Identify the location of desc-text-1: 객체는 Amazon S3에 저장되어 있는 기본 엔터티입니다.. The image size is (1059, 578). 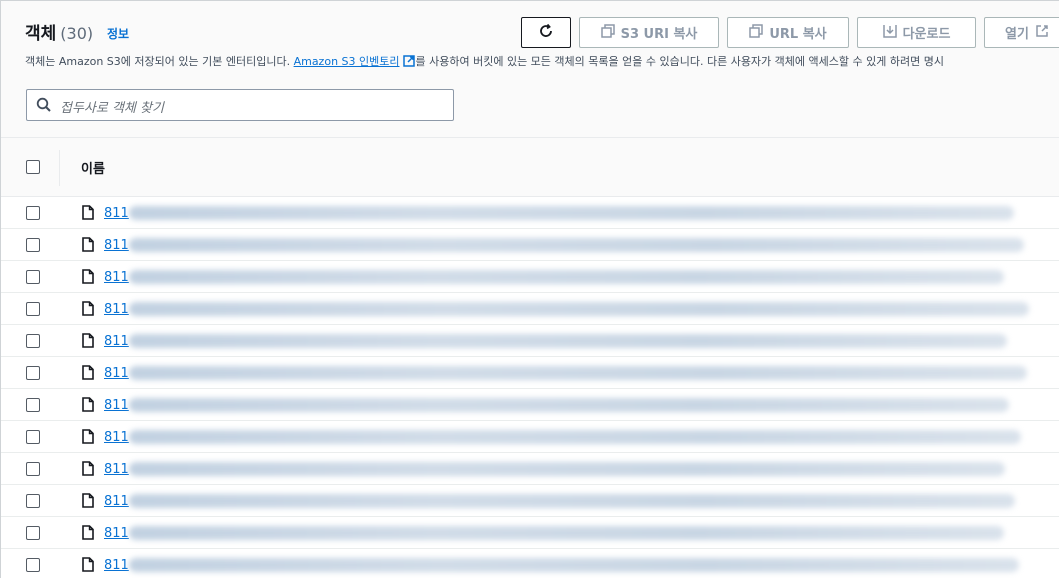
(158, 61).